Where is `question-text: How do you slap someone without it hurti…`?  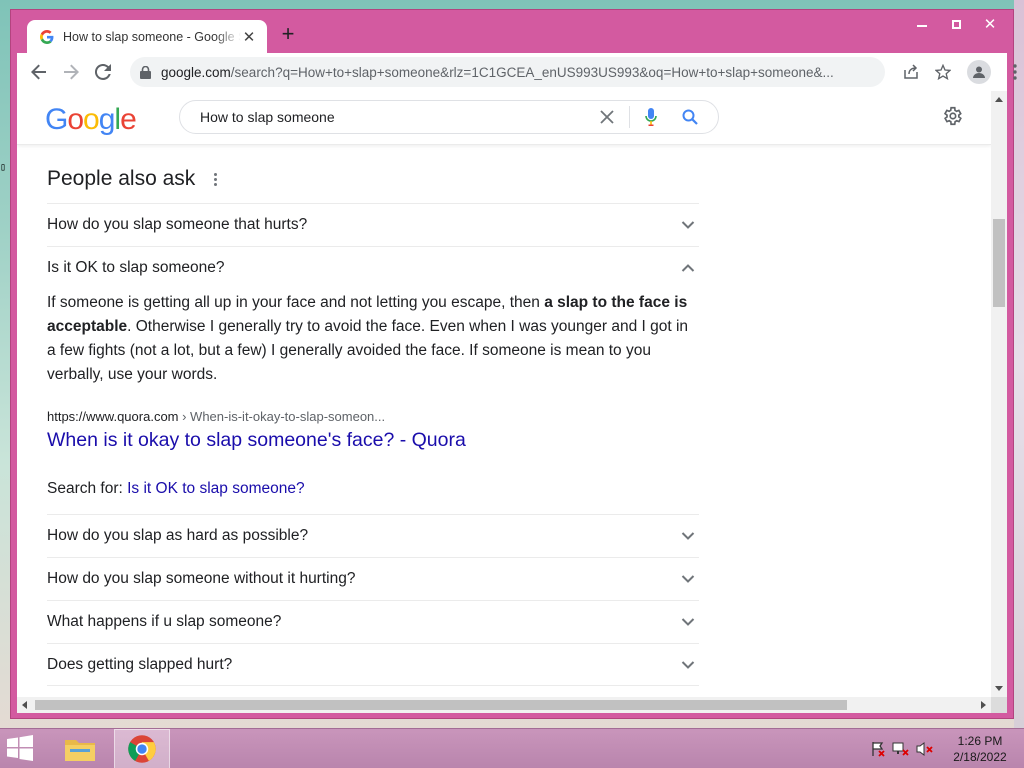 question-text: How do you slap someone without it hurti… is located at coordinates (201, 578).